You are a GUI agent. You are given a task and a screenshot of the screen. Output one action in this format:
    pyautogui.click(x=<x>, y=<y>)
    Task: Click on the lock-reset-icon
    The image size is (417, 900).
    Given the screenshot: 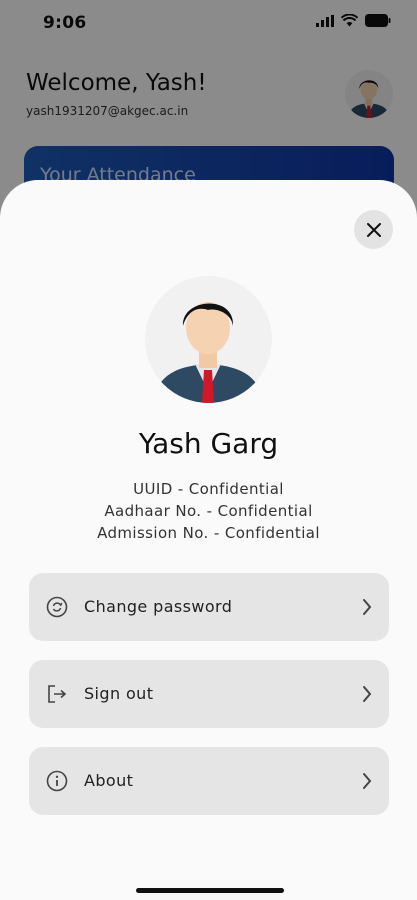 What is the action you would take?
    pyautogui.click(x=57, y=607)
    